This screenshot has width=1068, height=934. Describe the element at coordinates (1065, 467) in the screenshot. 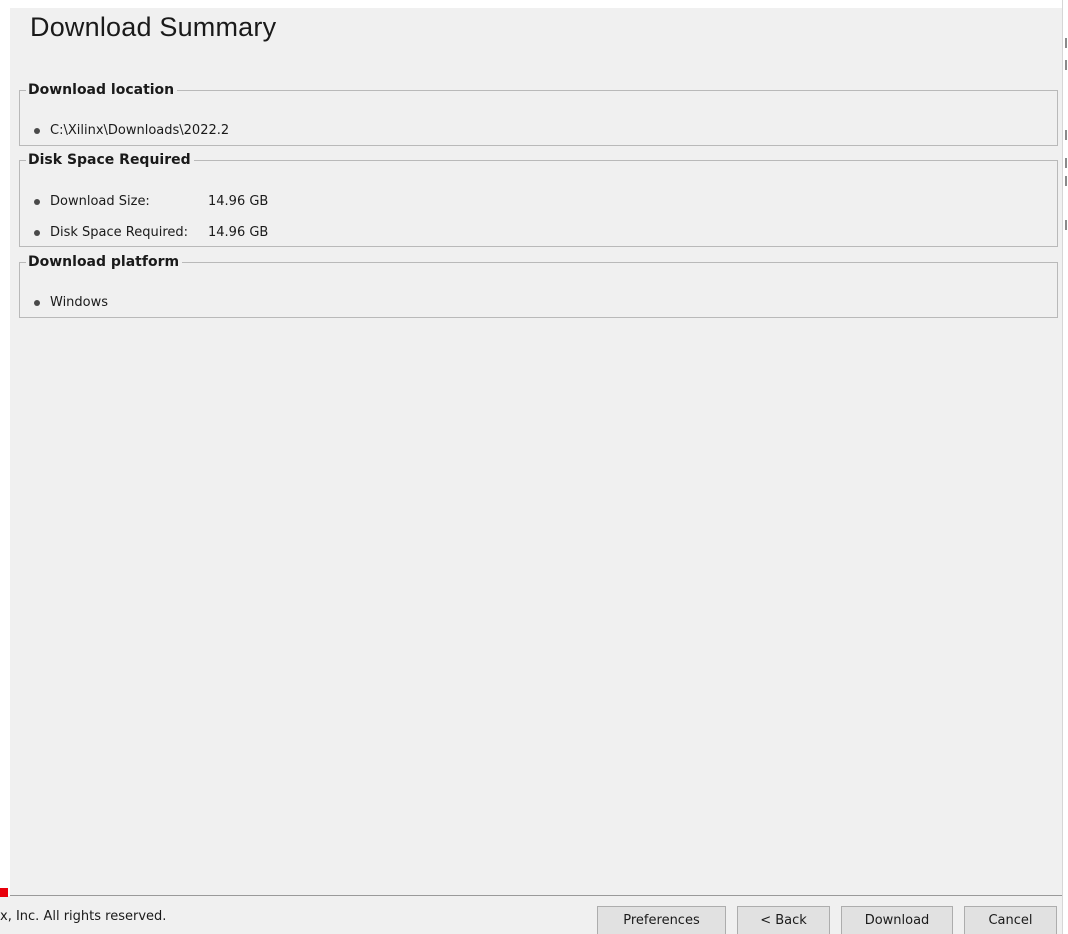

I see `adjacent-window-edge` at that location.